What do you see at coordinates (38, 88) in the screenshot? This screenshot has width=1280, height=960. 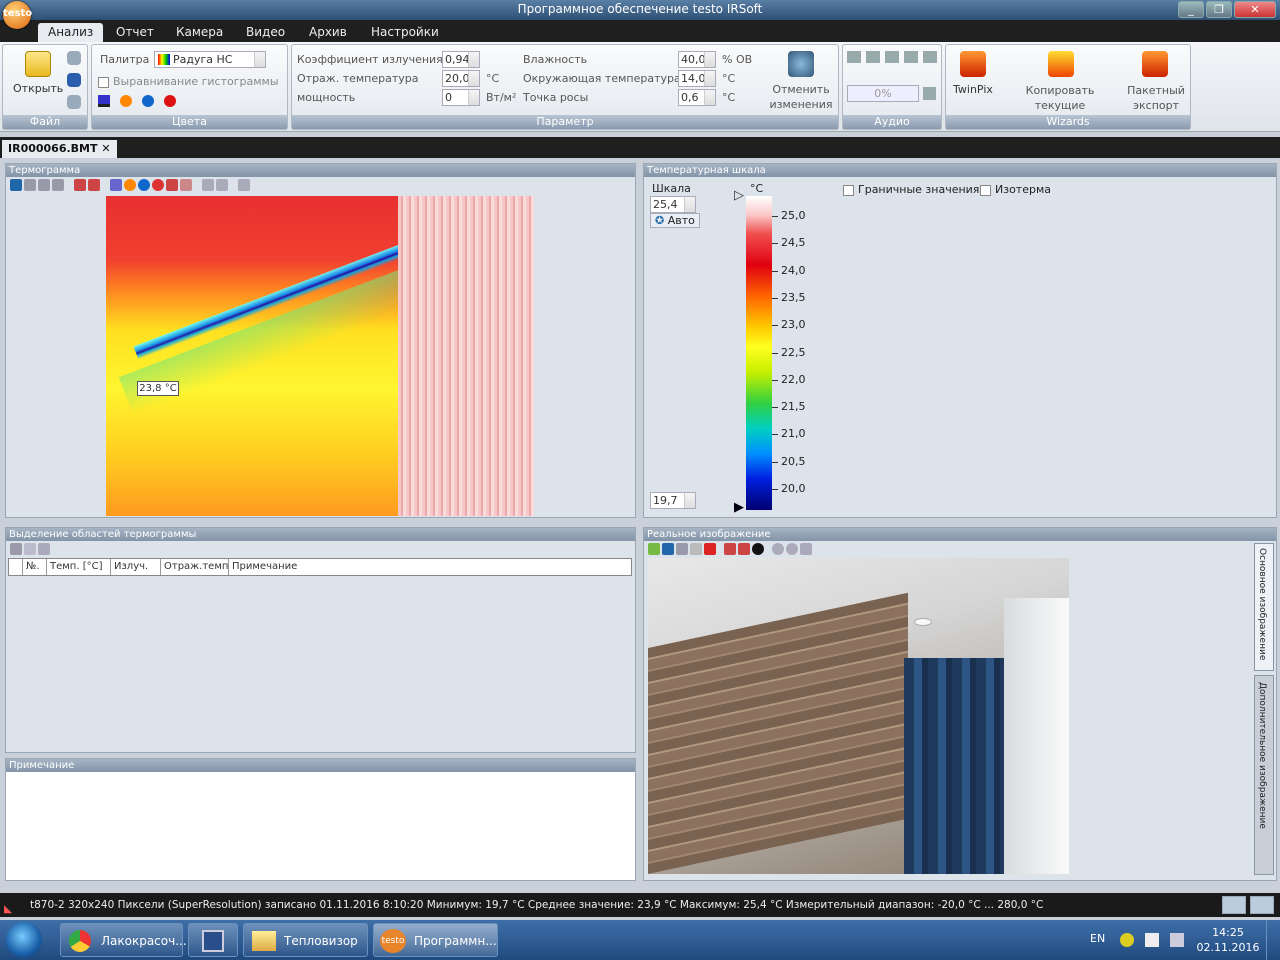 I see `open-button: Открыть` at bounding box center [38, 88].